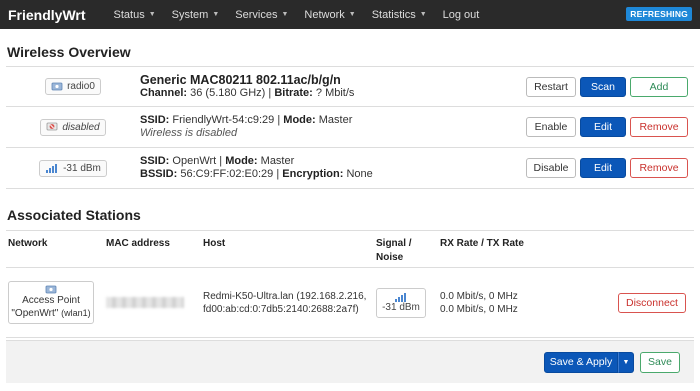  I want to click on enable-button: Enable, so click(551, 127).